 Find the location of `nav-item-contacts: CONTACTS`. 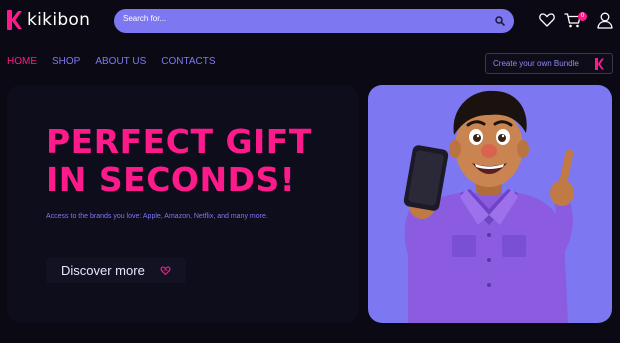

nav-item-contacts: CONTACTS is located at coordinates (188, 62).